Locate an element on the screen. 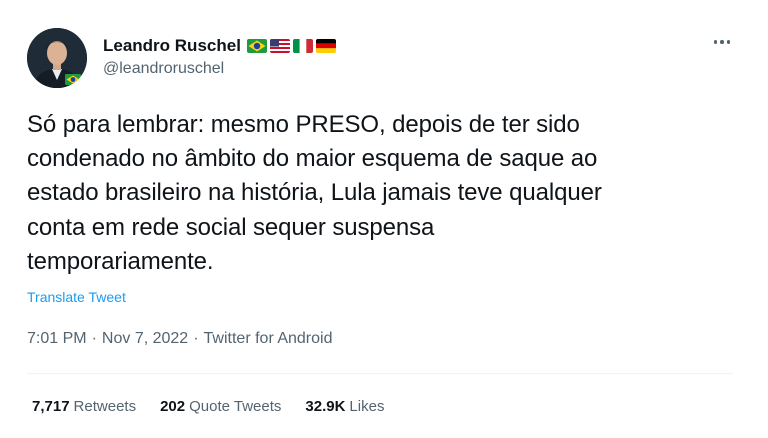 This screenshot has width=768, height=438. flag-emojis is located at coordinates (291, 46).